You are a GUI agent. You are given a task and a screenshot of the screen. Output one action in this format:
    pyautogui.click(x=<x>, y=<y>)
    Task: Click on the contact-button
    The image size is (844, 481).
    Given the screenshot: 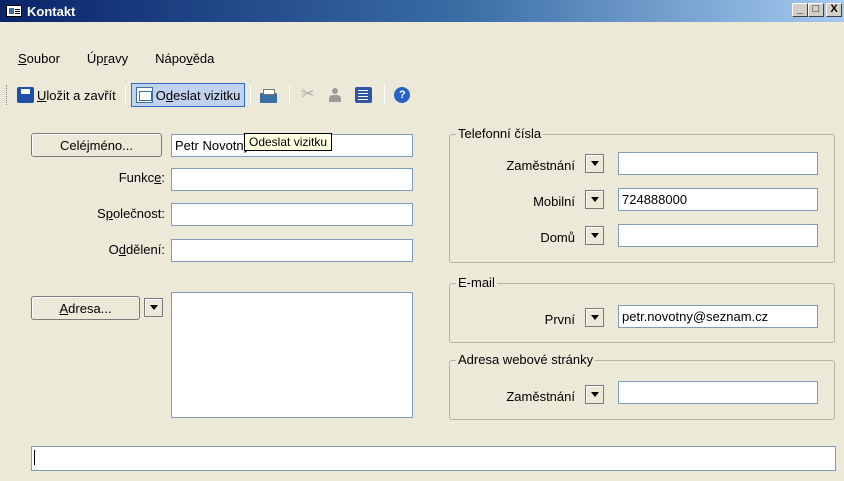 What is the action you would take?
    pyautogui.click(x=337, y=95)
    